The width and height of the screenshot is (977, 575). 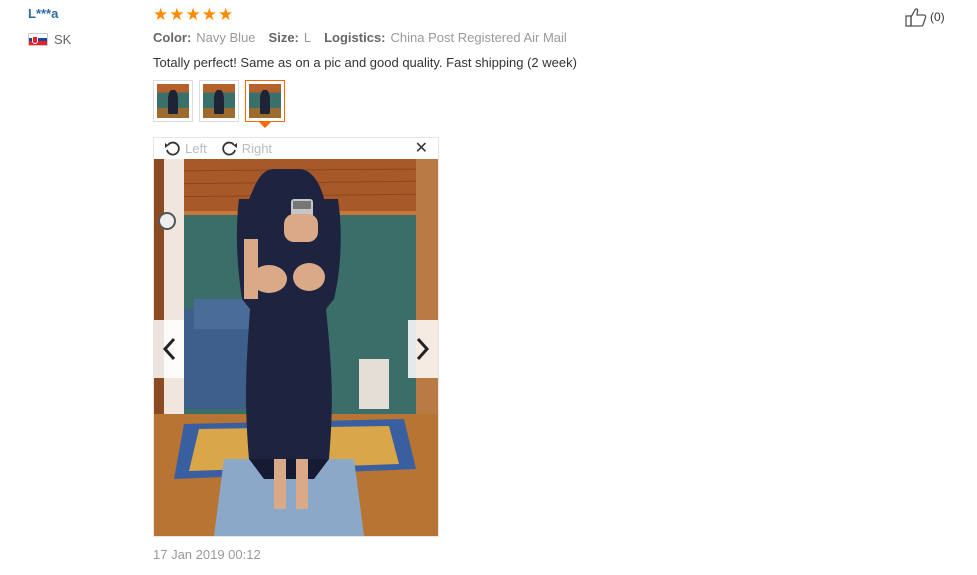 I want to click on reviewer-country: SK, so click(x=49, y=39).